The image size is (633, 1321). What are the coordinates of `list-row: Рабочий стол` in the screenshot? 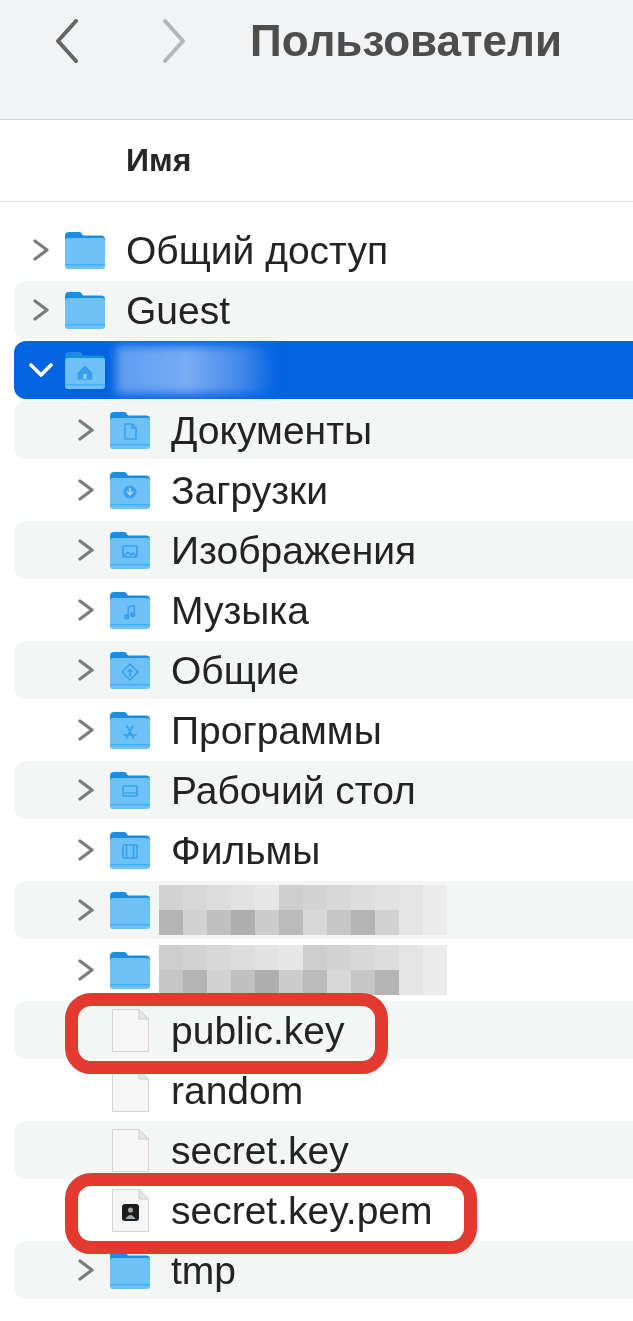 It's located at (323, 790).